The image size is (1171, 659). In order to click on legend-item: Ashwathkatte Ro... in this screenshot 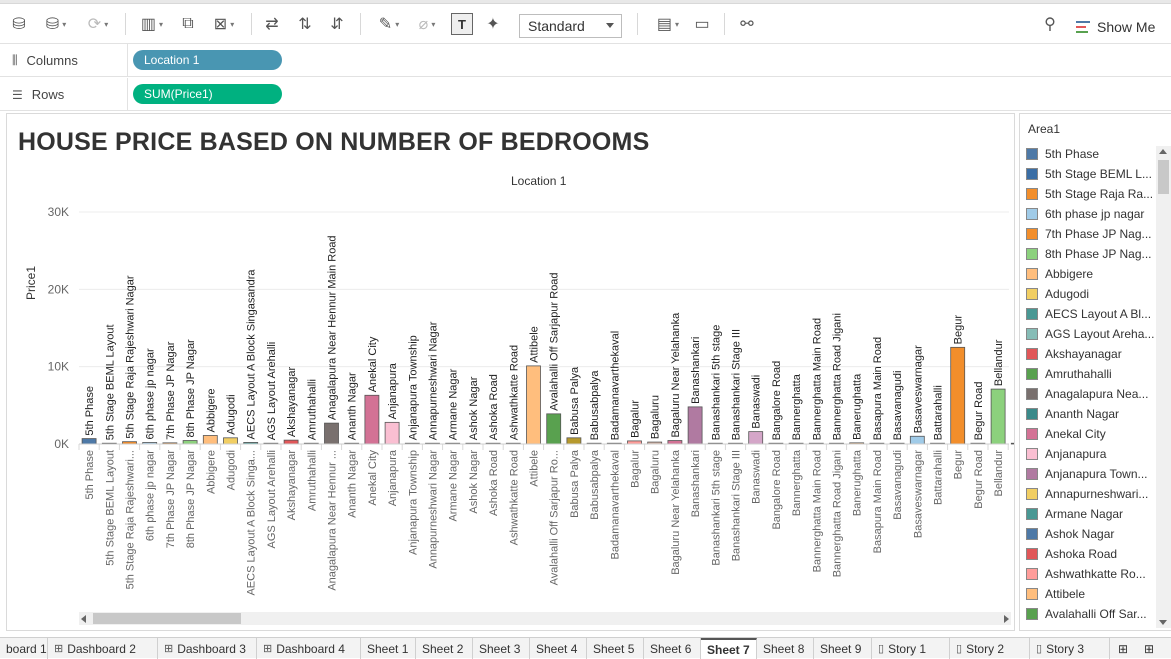, I will do `click(1092, 574)`.